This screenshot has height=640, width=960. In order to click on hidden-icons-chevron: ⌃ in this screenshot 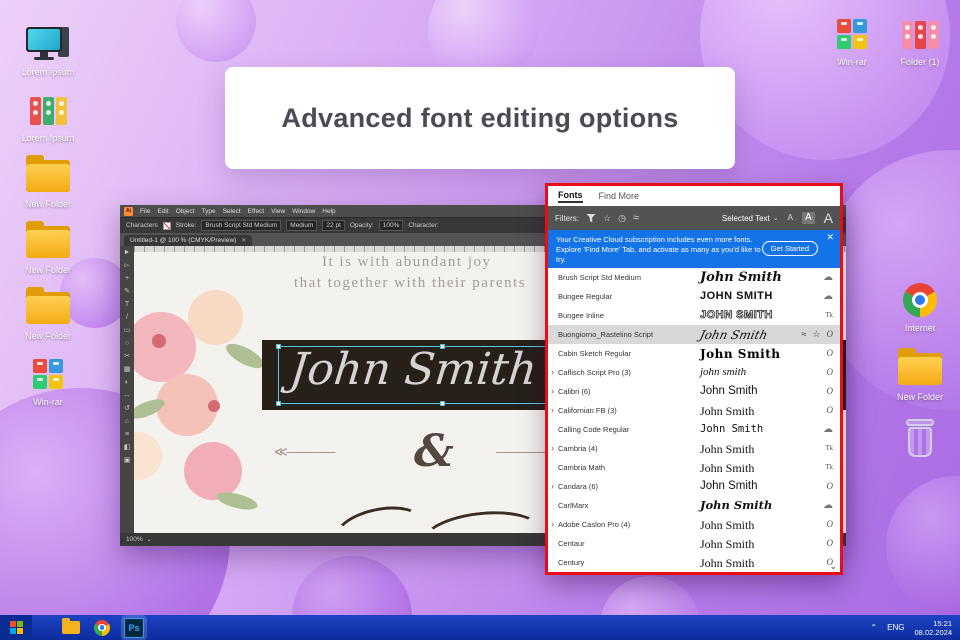, I will do `click(873, 627)`.